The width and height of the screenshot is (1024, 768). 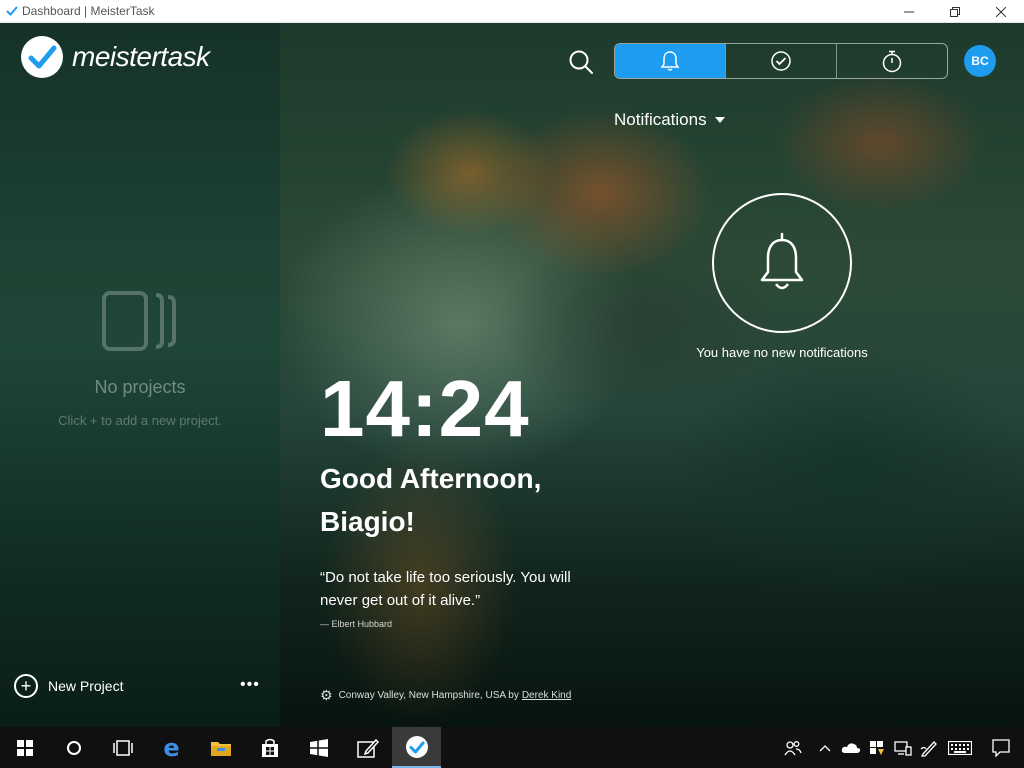 I want to click on show-hidden-icons-button, so click(x=825, y=747).